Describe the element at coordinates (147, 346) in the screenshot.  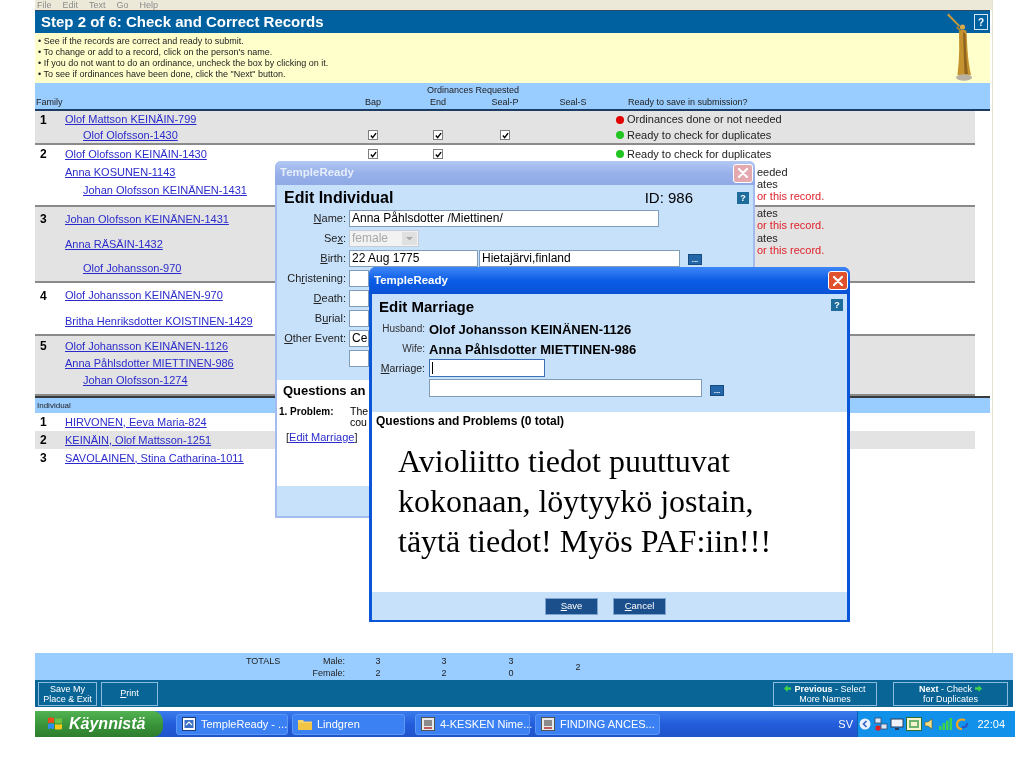
I see `person-link: Olof Johansson KEINÄNEN-1126` at that location.